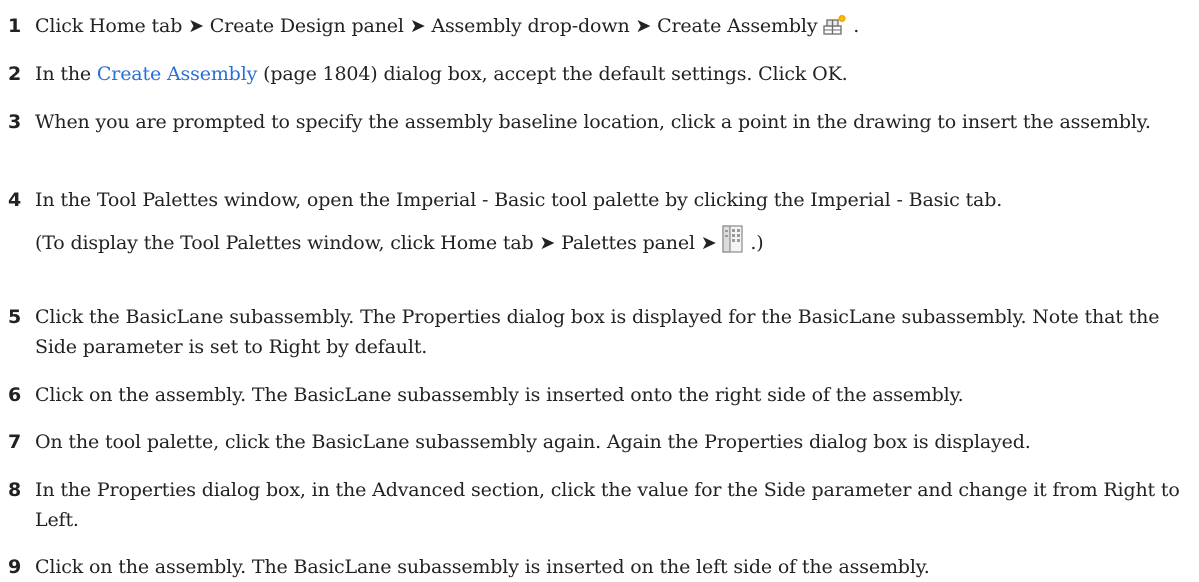 The width and height of the screenshot is (1199, 582). What do you see at coordinates (15, 490) in the screenshot?
I see `step-number: 8` at bounding box center [15, 490].